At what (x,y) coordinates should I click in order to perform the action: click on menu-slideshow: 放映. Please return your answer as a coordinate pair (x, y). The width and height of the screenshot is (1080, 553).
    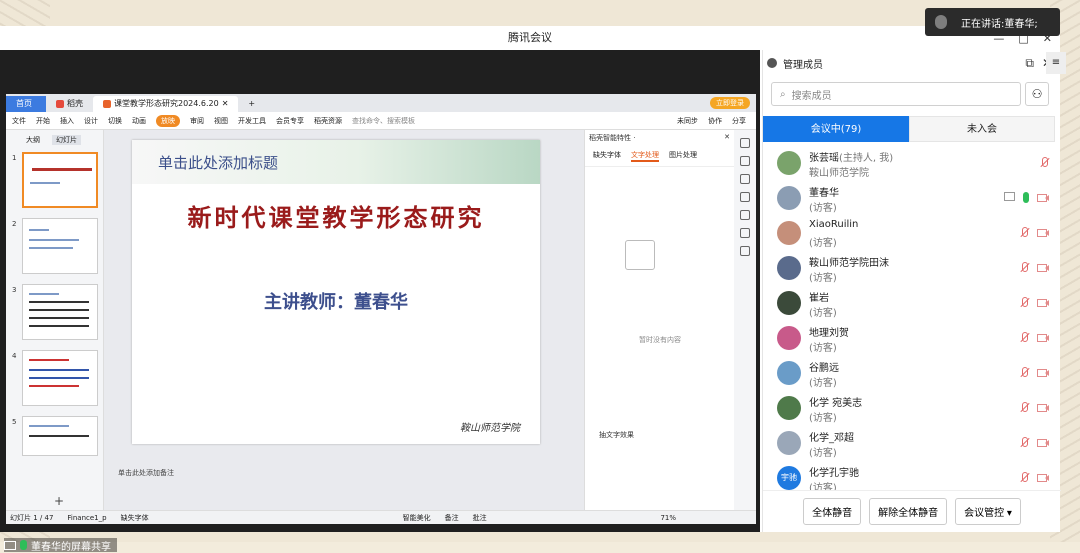
    Looking at the image, I should click on (168, 120).